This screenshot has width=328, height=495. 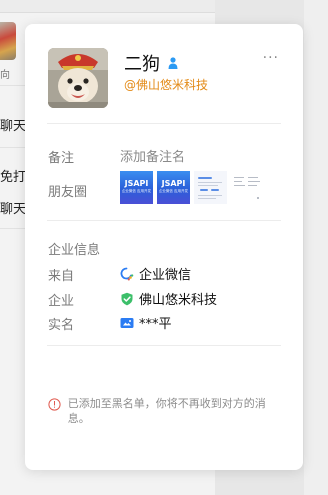 I want to click on blacklist-notice: 已添加至黑名单，你将不再收到对方的消息。, so click(x=165, y=411).